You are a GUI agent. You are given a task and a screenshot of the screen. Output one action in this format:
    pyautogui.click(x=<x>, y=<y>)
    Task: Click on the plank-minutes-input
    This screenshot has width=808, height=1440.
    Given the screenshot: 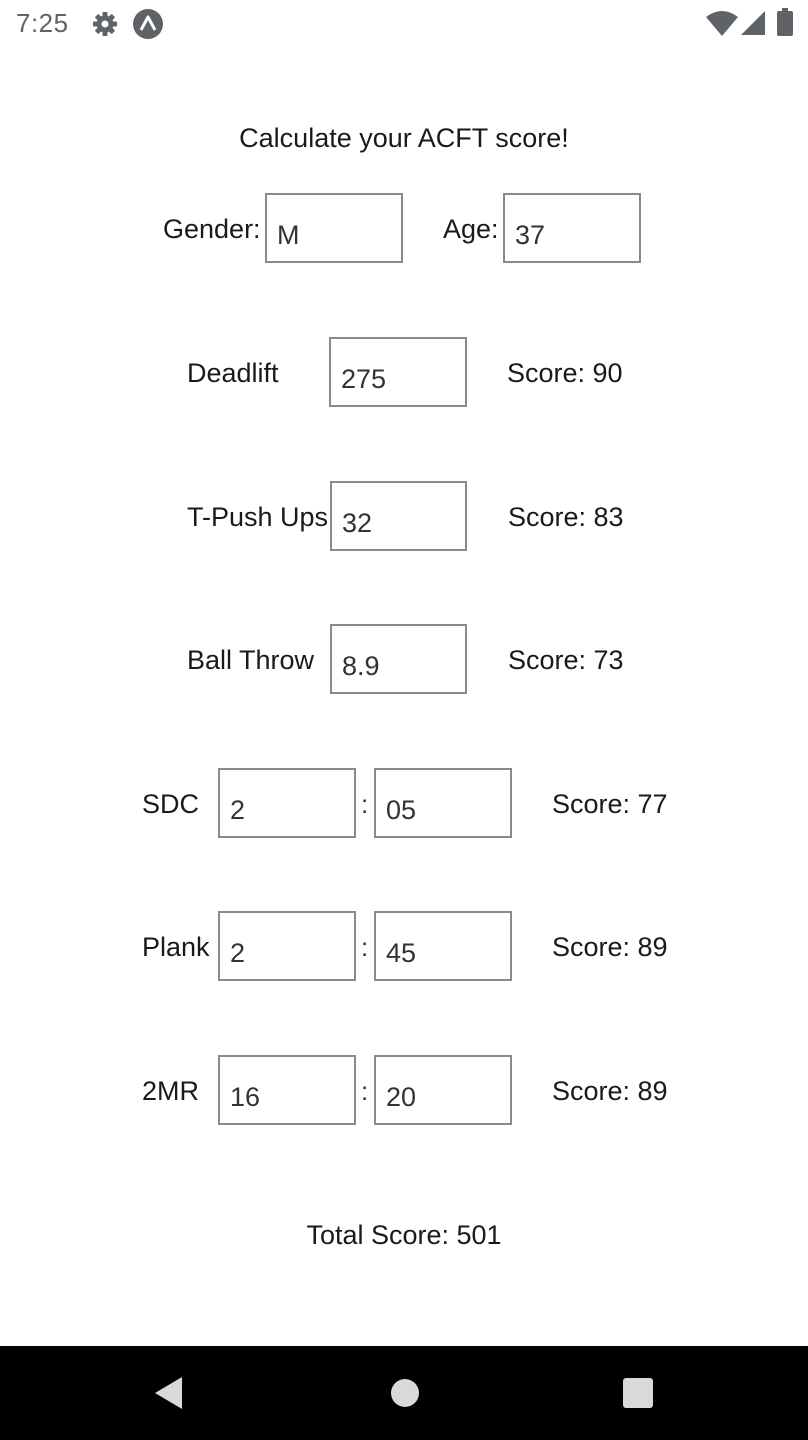 What is the action you would take?
    pyautogui.click(x=287, y=946)
    